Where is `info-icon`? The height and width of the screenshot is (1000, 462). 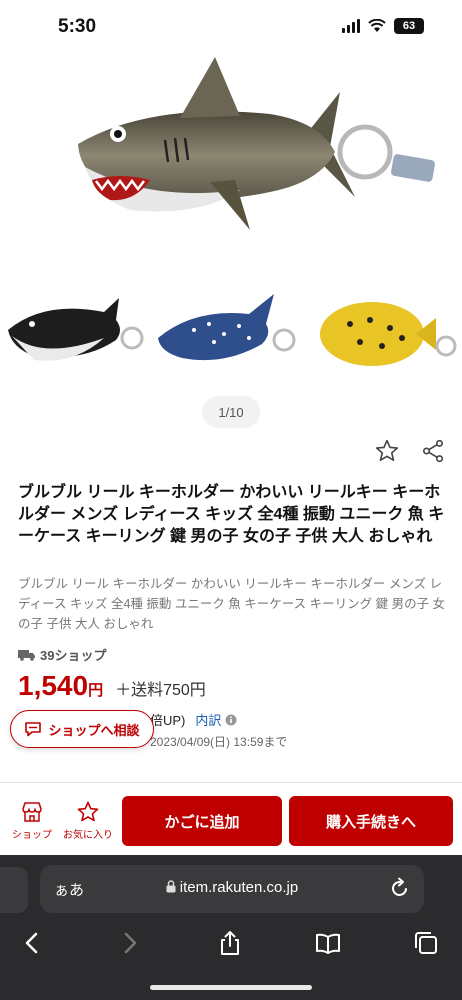
info-icon is located at coordinates (231, 720).